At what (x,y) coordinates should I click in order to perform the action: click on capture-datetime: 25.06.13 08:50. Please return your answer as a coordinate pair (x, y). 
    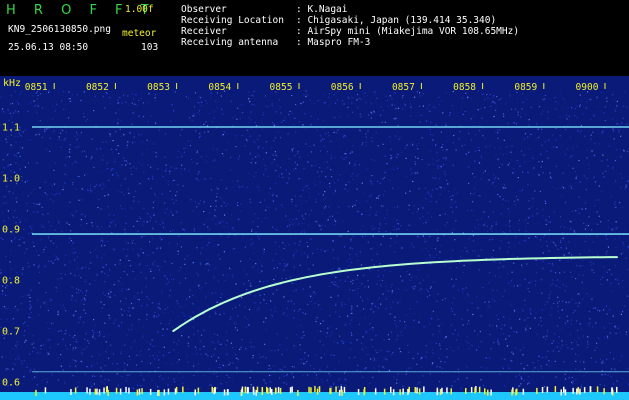
    Looking at the image, I should click on (48, 47).